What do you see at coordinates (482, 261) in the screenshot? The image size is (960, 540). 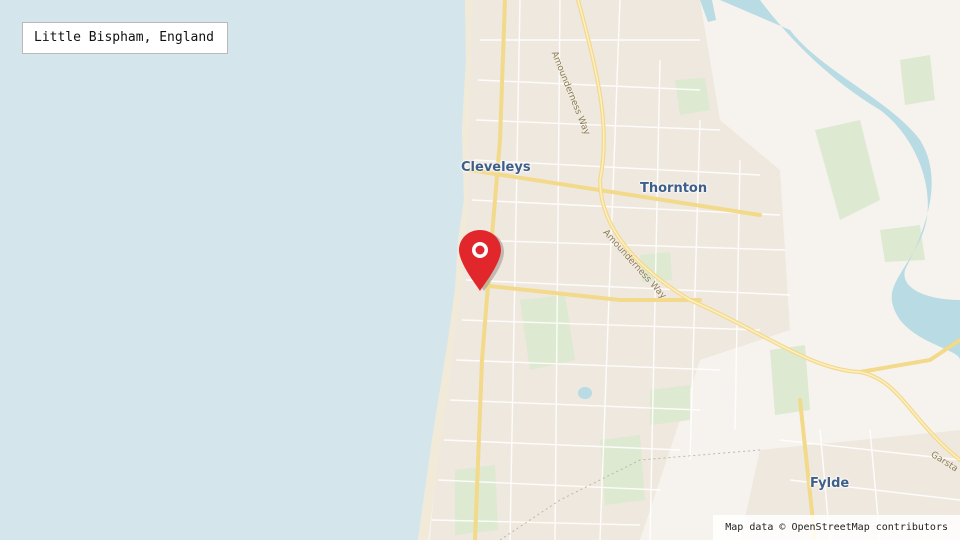 I see `map-pin-icon` at bounding box center [482, 261].